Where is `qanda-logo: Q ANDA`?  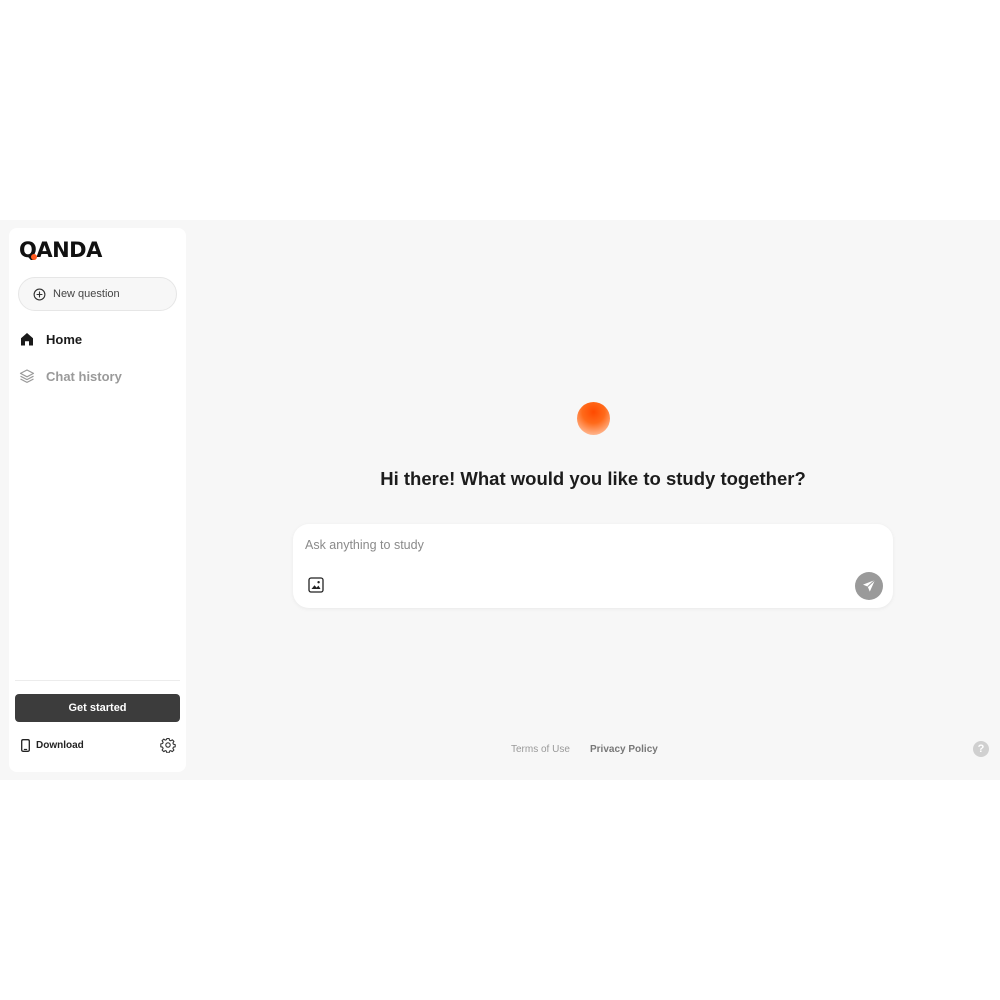
qanda-logo: Q ANDA is located at coordinates (60, 250).